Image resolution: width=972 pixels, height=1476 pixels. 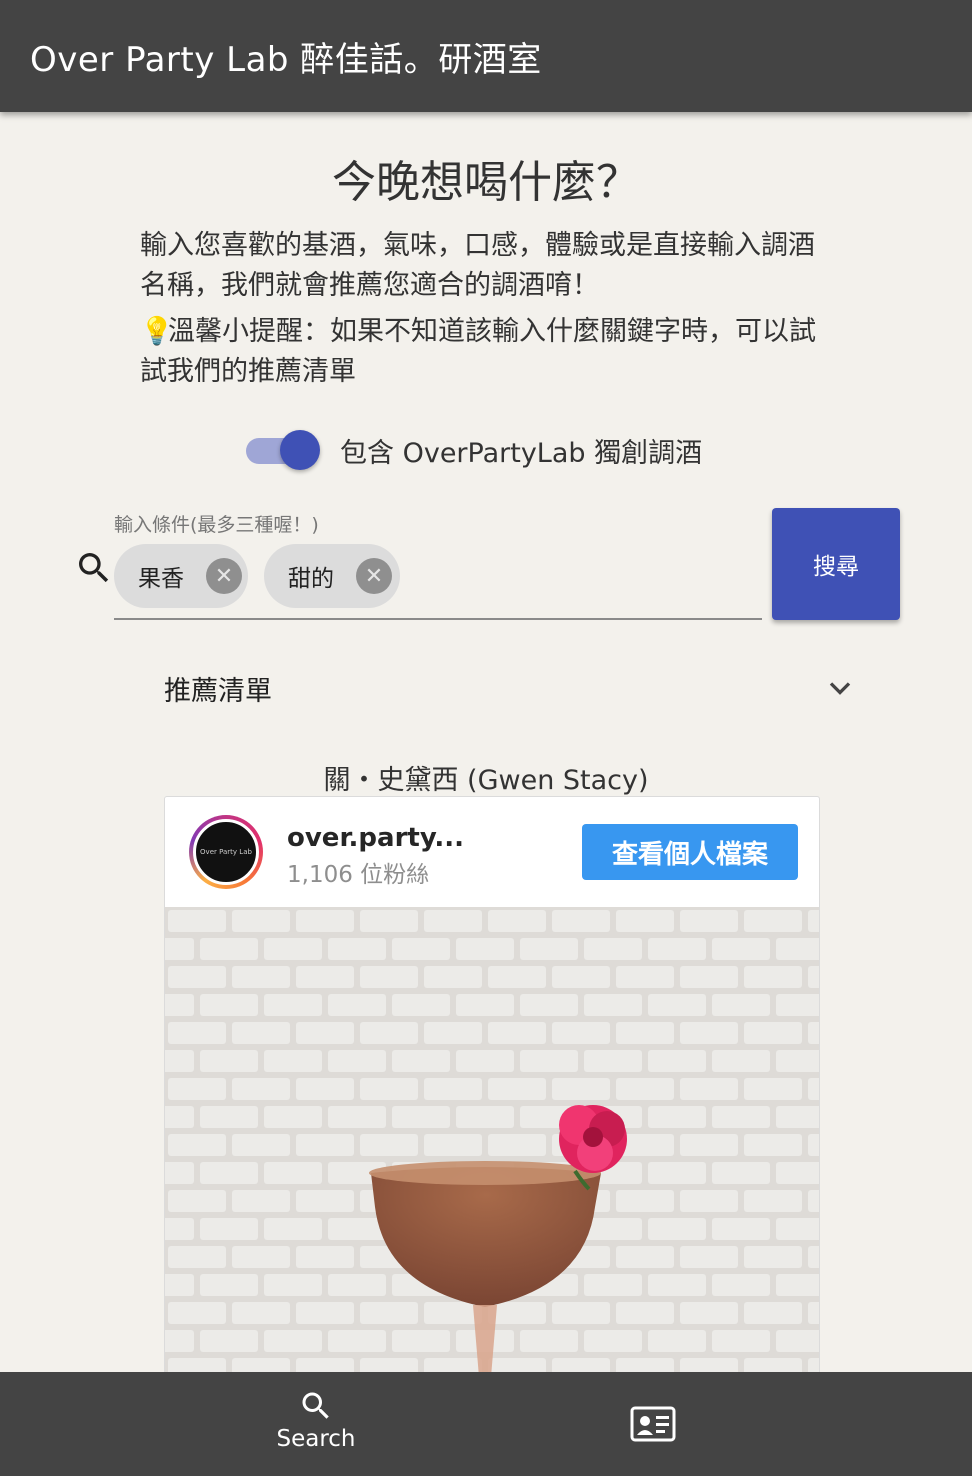 What do you see at coordinates (653, 1424) in the screenshot?
I see `contact-card-icon` at bounding box center [653, 1424].